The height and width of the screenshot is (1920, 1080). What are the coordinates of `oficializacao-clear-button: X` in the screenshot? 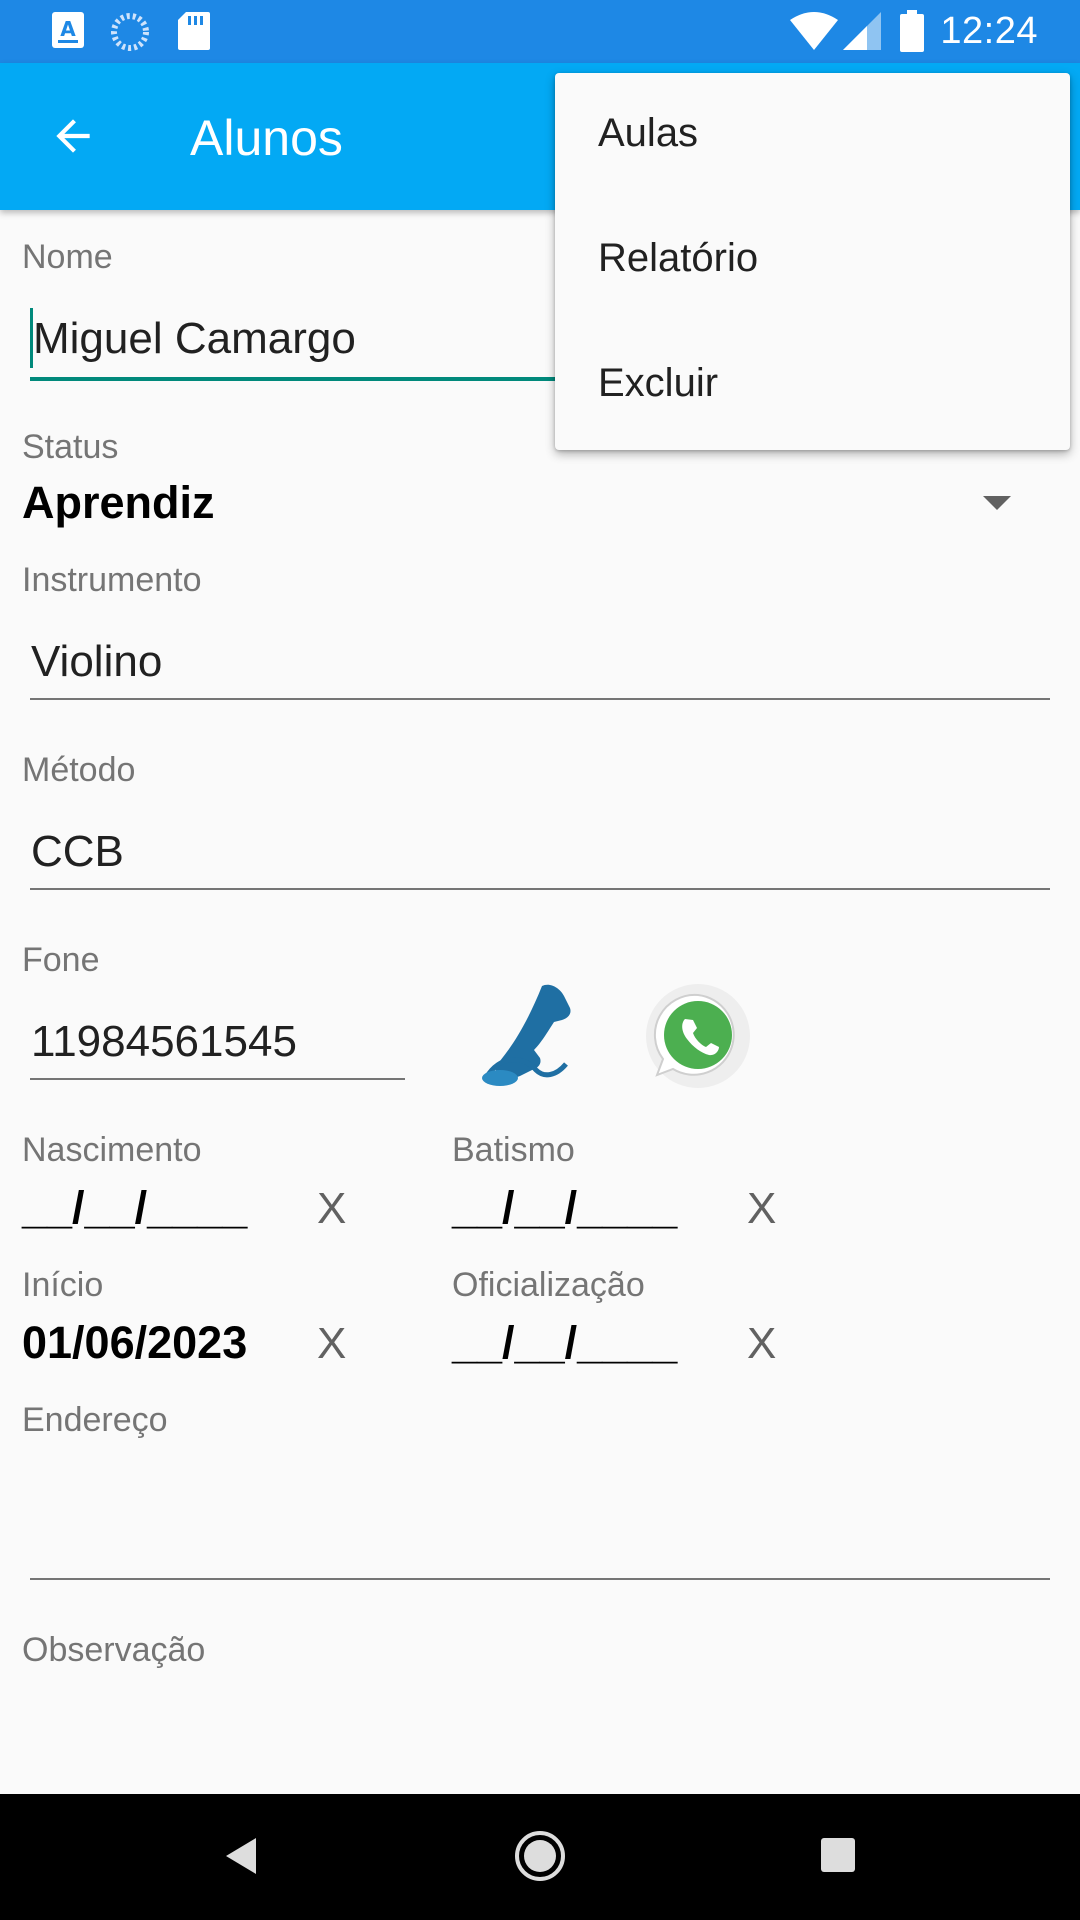 It's located at (761, 1344).